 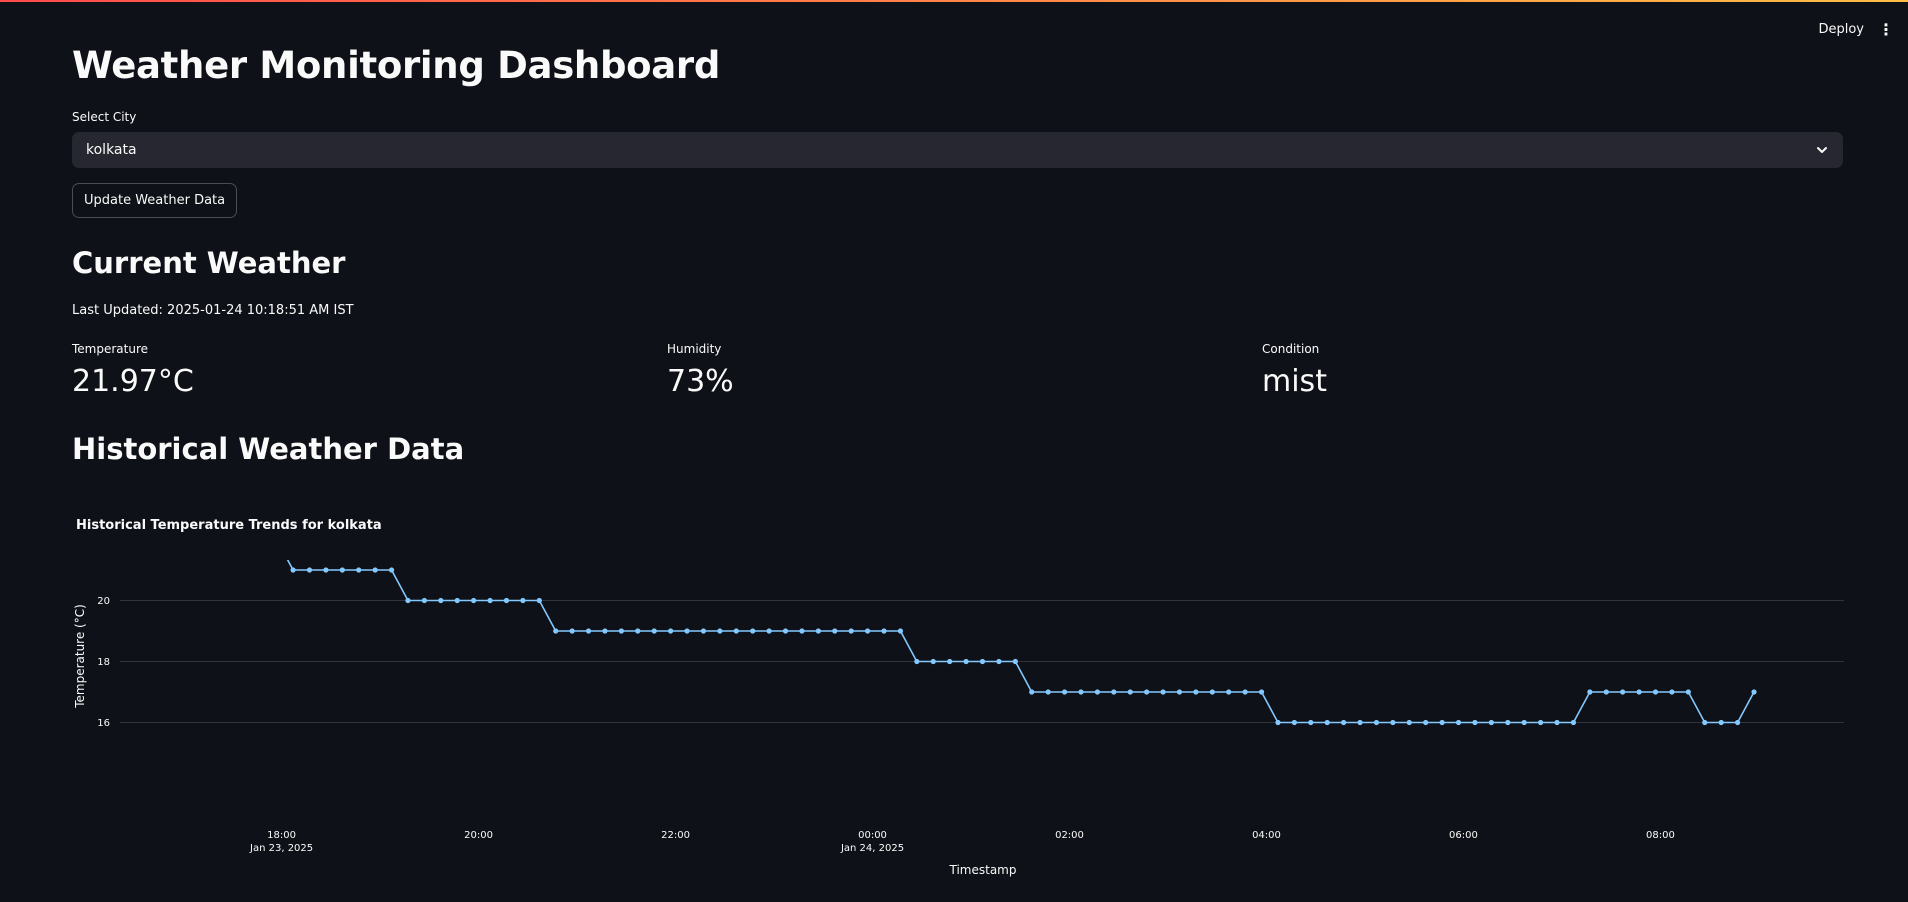 What do you see at coordinates (155, 200) in the screenshot?
I see `update-weather-button: Update Weather Data` at bounding box center [155, 200].